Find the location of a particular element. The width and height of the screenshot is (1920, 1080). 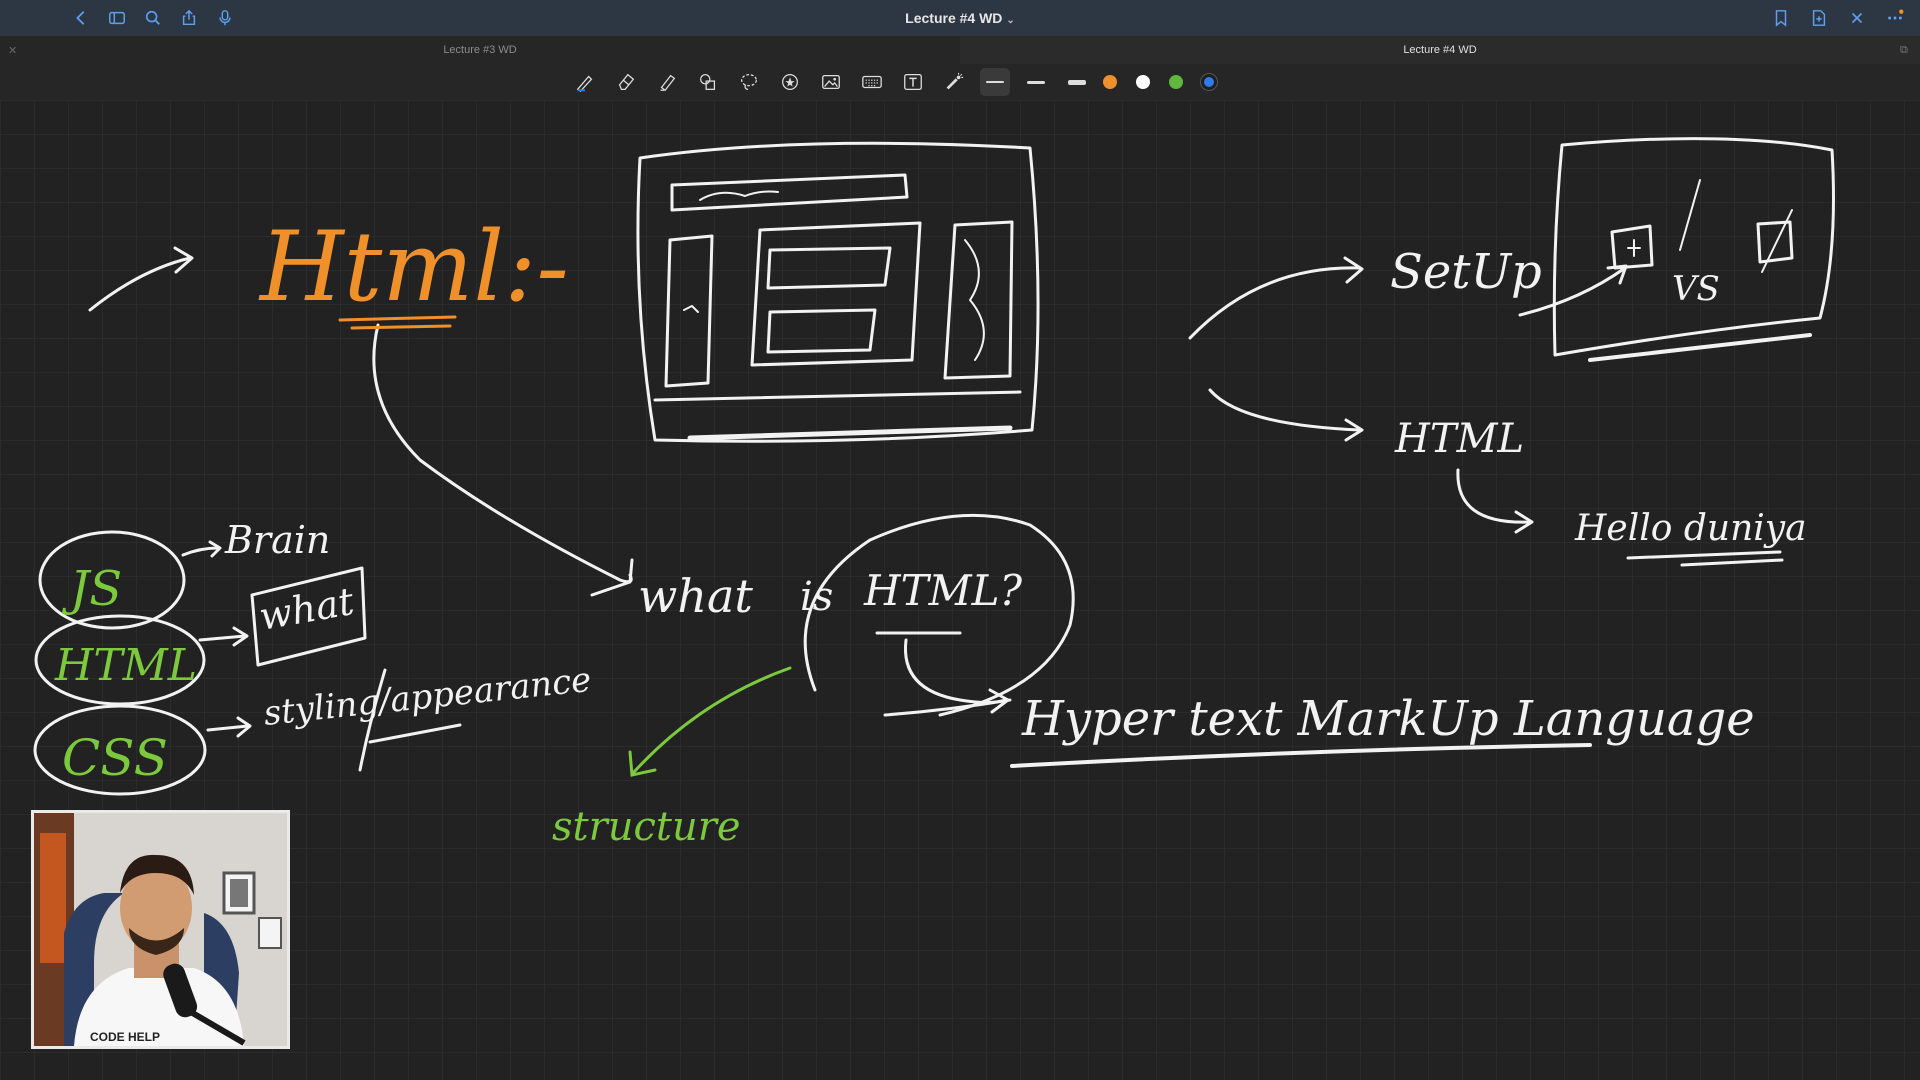

html-label: HTML is located at coordinates (1459, 439).